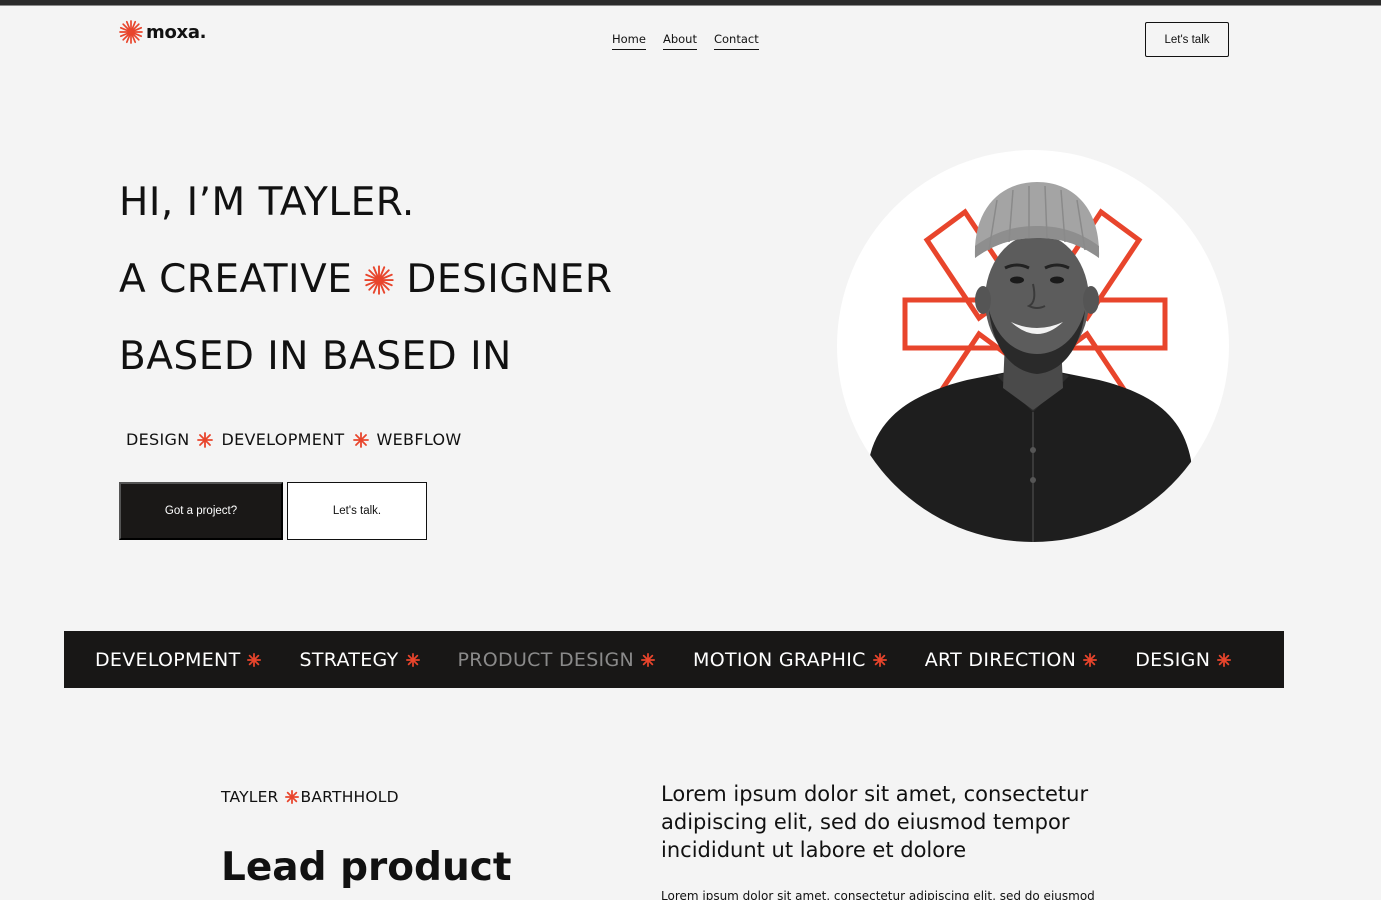  What do you see at coordinates (158, 439) in the screenshot?
I see `skill-design: DESIGN` at bounding box center [158, 439].